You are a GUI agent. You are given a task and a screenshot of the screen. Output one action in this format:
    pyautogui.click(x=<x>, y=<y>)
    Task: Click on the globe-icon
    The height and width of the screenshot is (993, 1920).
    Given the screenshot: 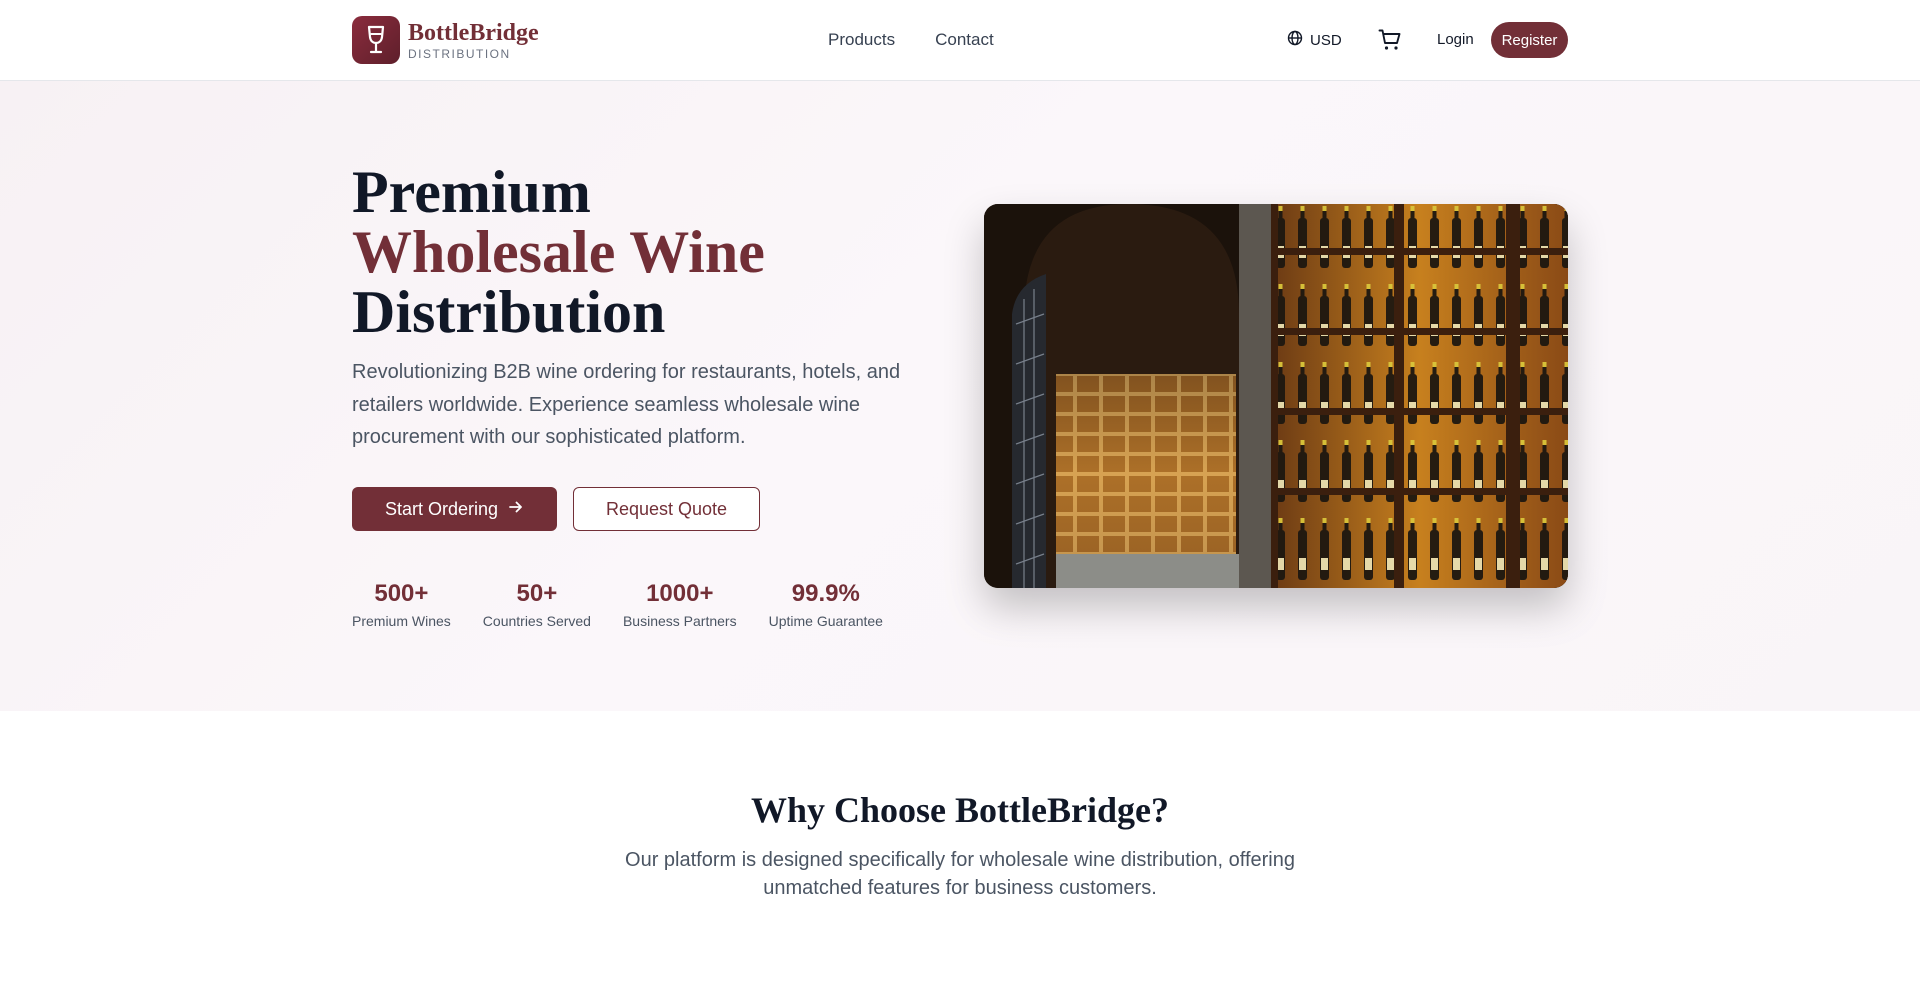 What is the action you would take?
    pyautogui.click(x=1295, y=40)
    